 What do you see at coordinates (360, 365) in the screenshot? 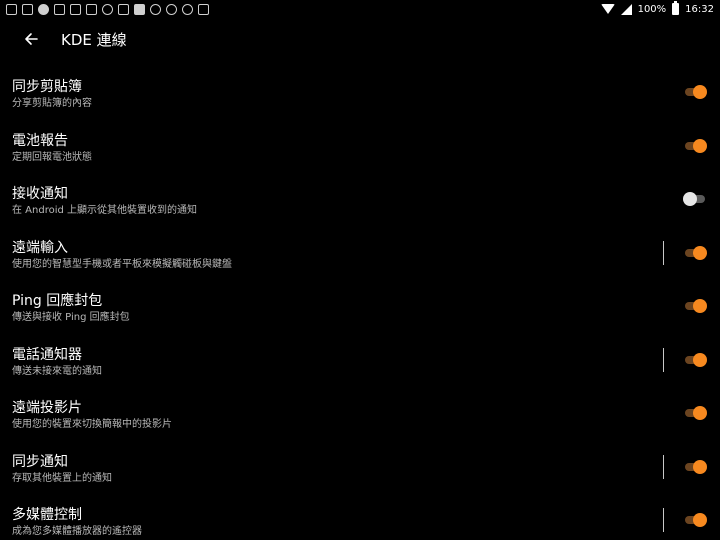
I see `settings-row: 電話通知器傳送未接來電的通知` at bounding box center [360, 365].